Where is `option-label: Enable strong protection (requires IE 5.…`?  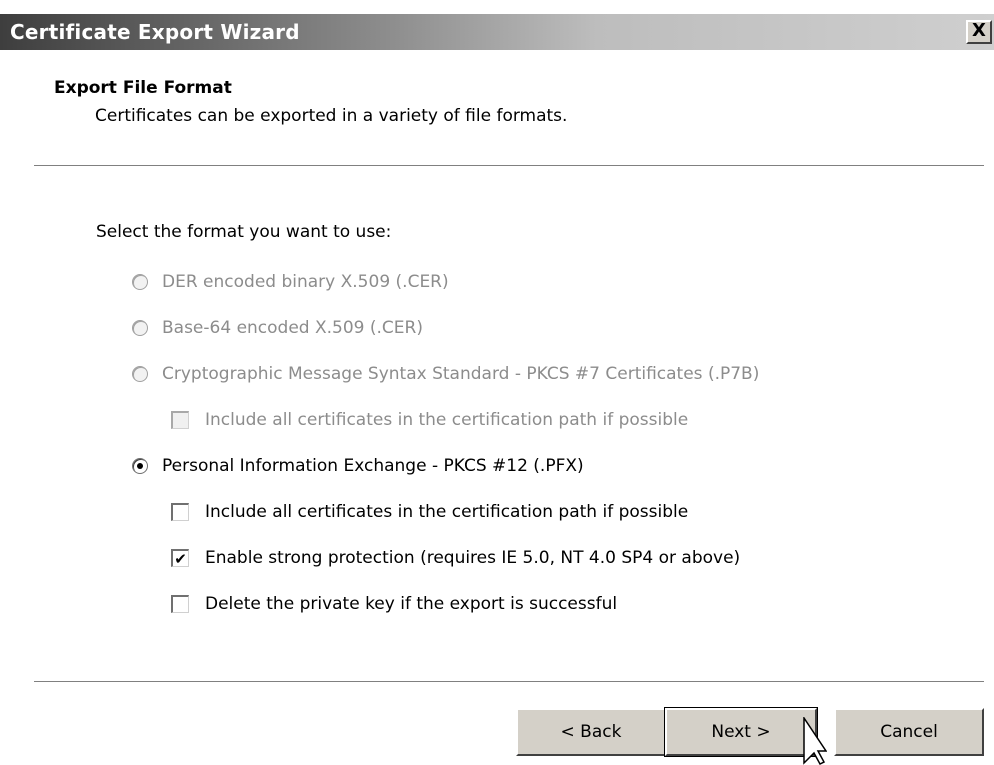 option-label: Enable strong protection (requires IE 5.… is located at coordinates (473, 558).